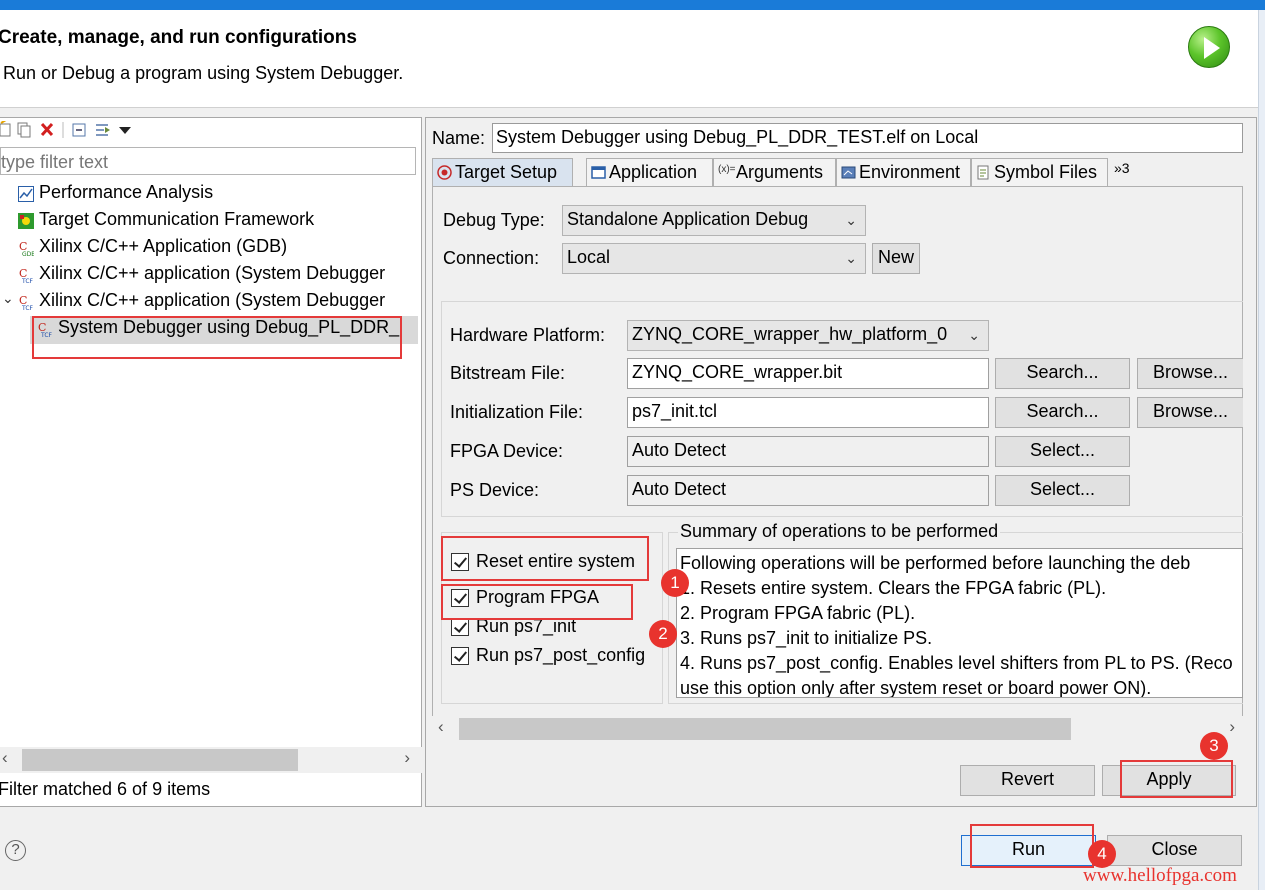  Describe the element at coordinates (26, 194) in the screenshot. I see `performance-icon` at that location.